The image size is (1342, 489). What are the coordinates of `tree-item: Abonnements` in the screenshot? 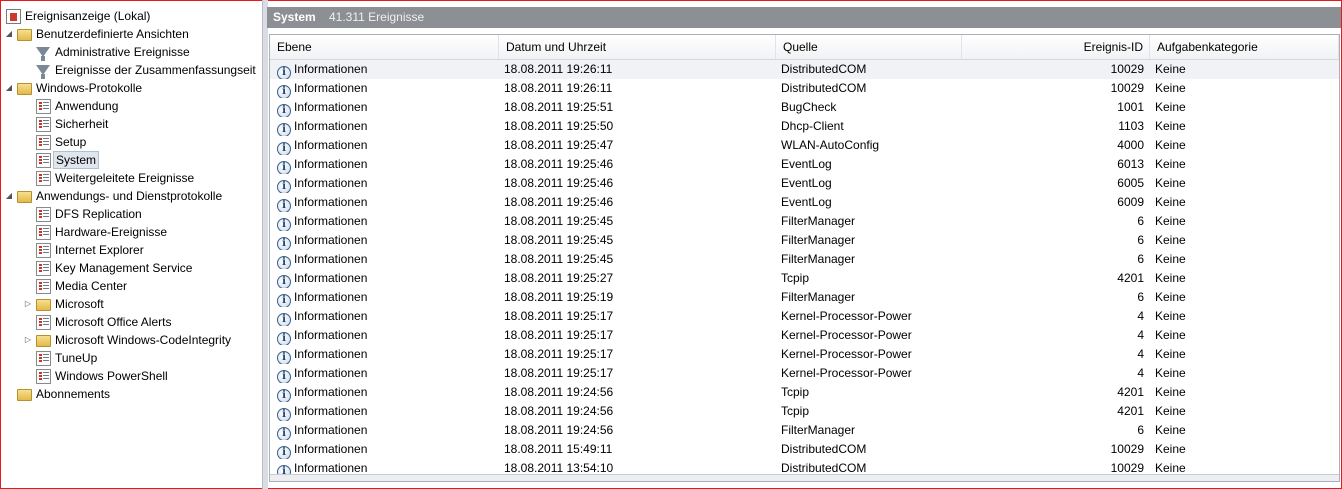 It's located at (131, 394).